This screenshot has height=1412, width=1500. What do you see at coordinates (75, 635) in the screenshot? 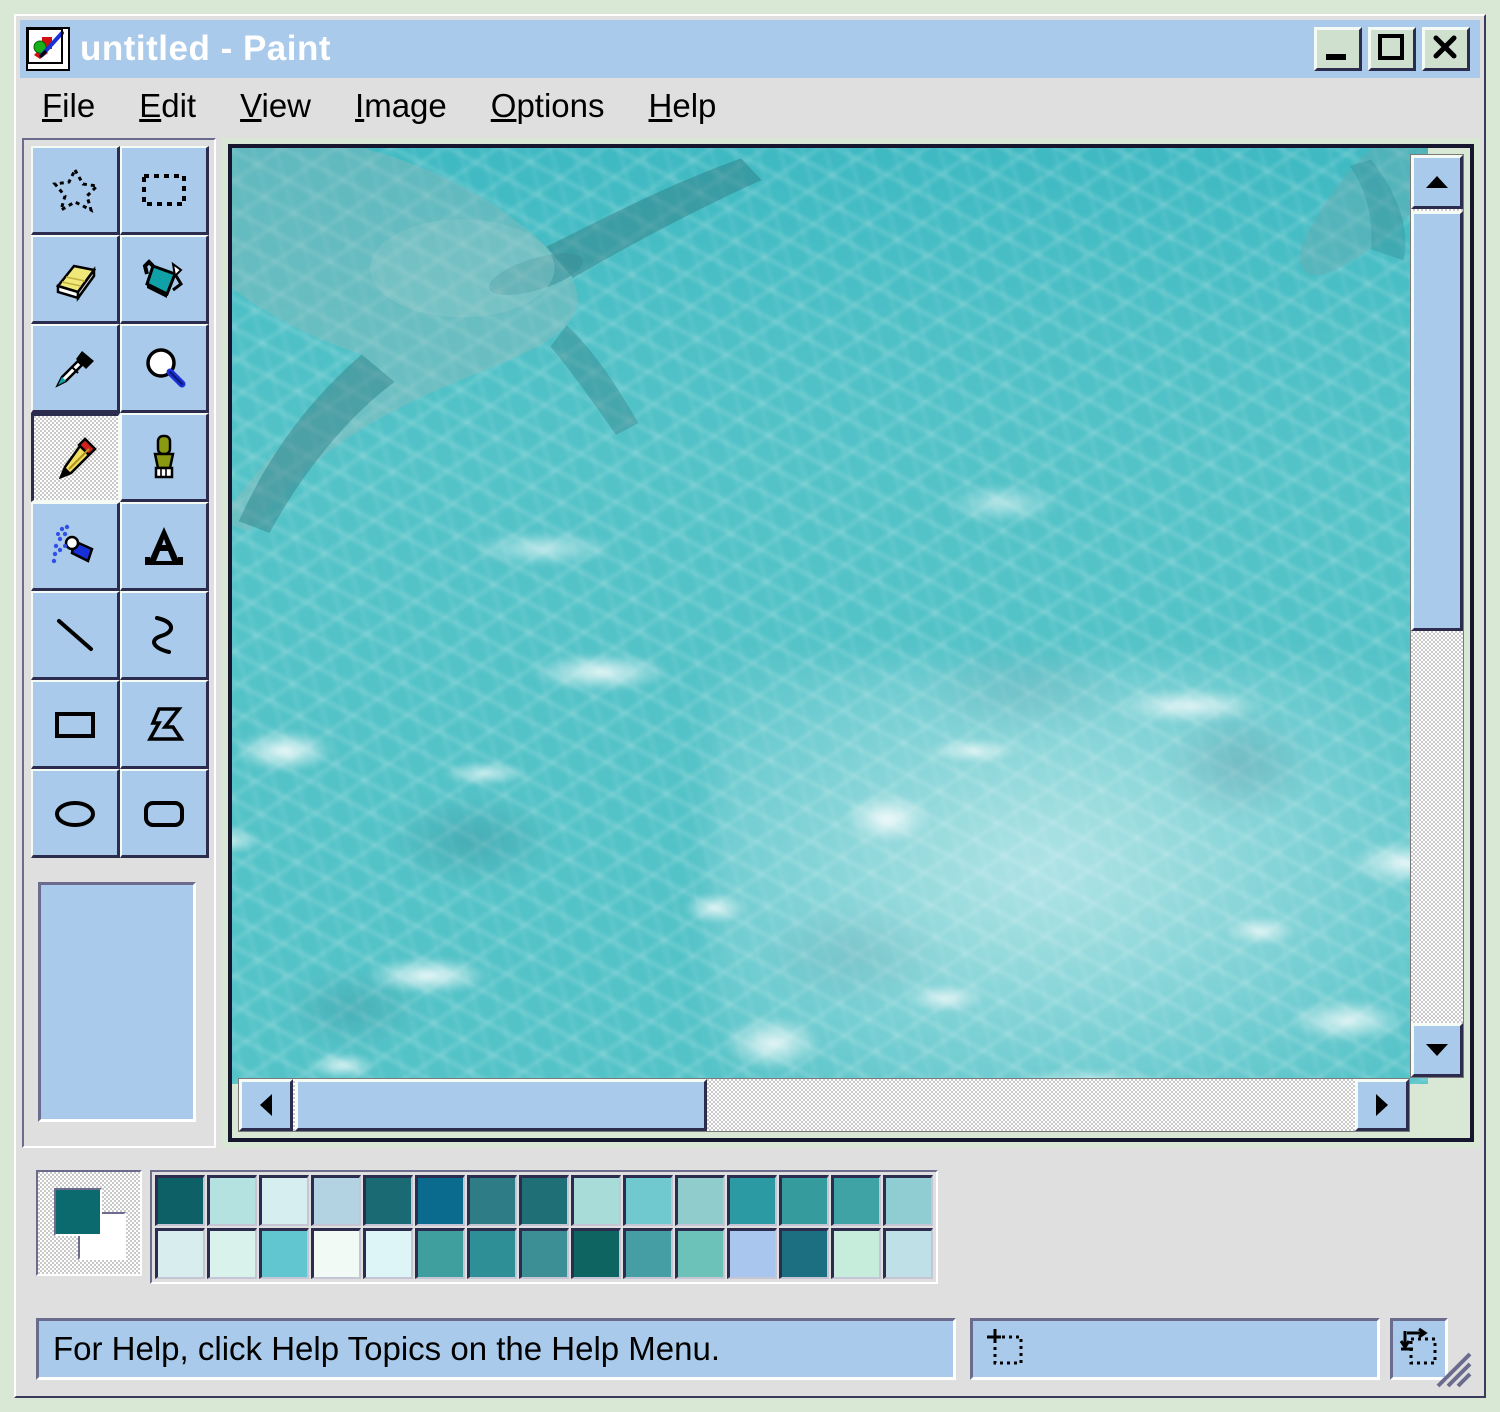
I see `tool-line` at bounding box center [75, 635].